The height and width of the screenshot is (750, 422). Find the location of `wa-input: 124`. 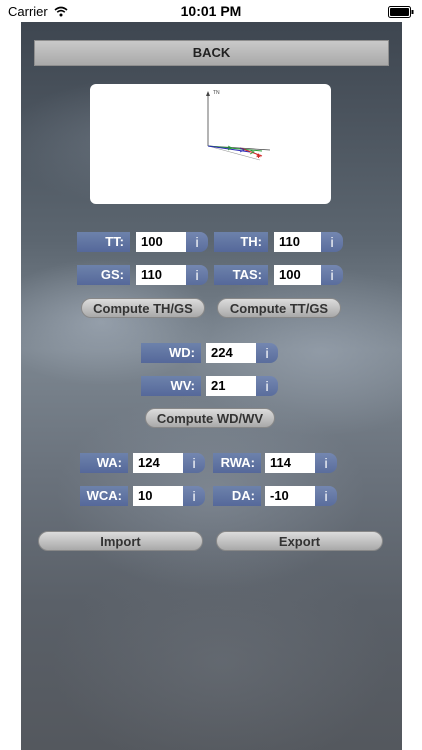

wa-input: 124 is located at coordinates (158, 463).